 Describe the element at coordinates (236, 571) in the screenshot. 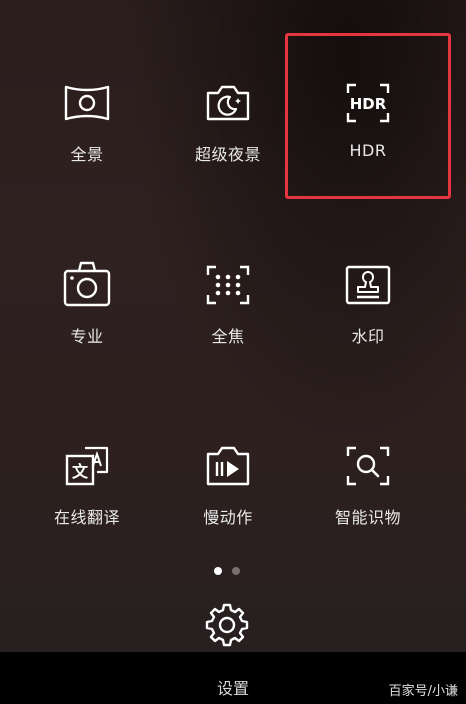

I see `page-dot-inactive` at that location.